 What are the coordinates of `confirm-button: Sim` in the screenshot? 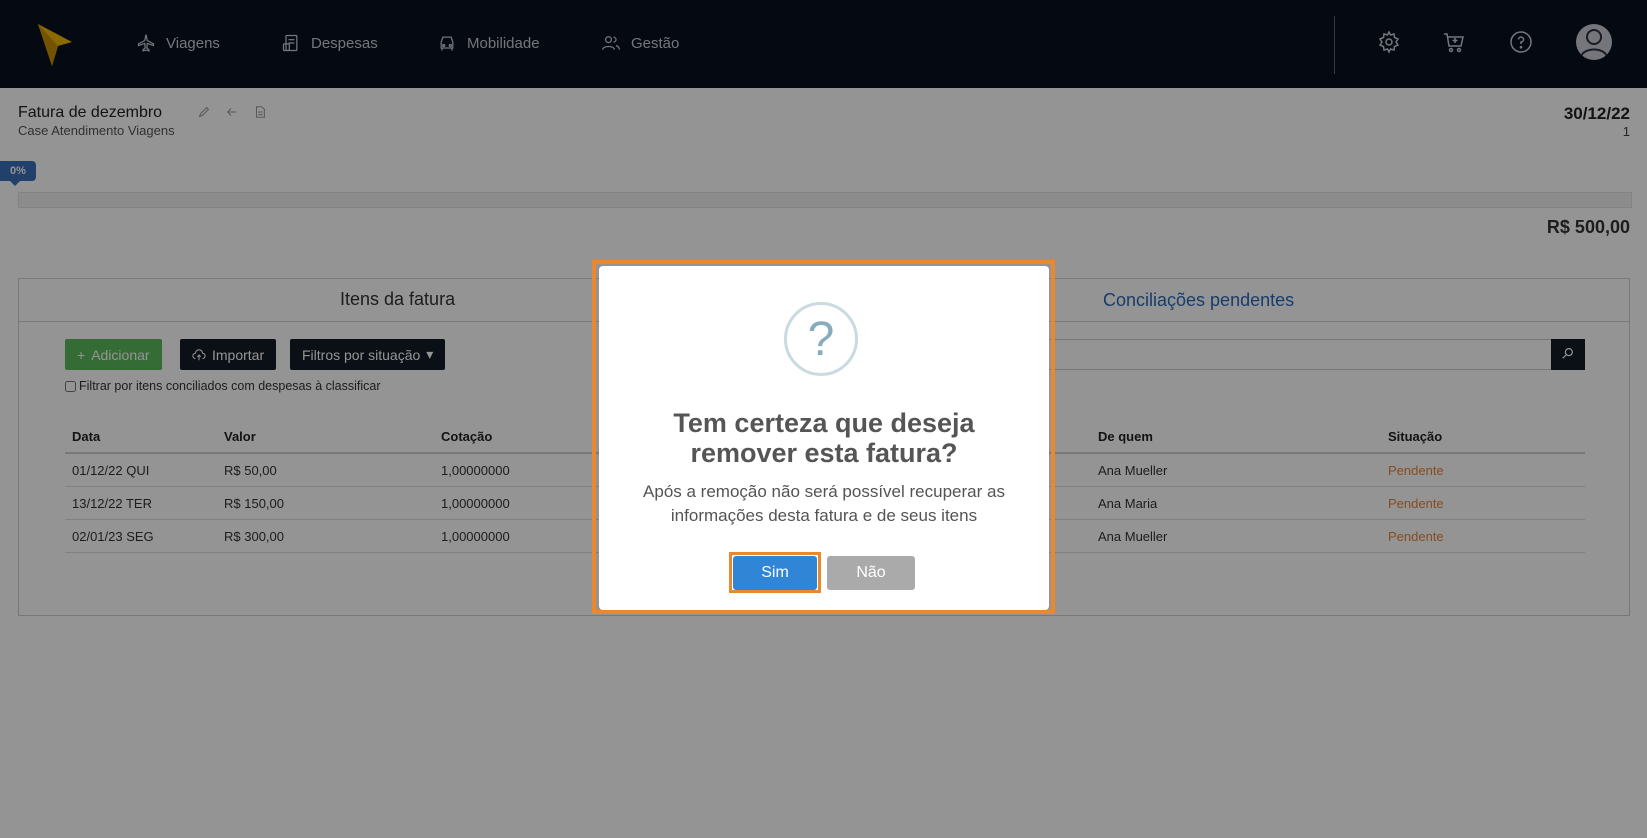 It's located at (775, 573).